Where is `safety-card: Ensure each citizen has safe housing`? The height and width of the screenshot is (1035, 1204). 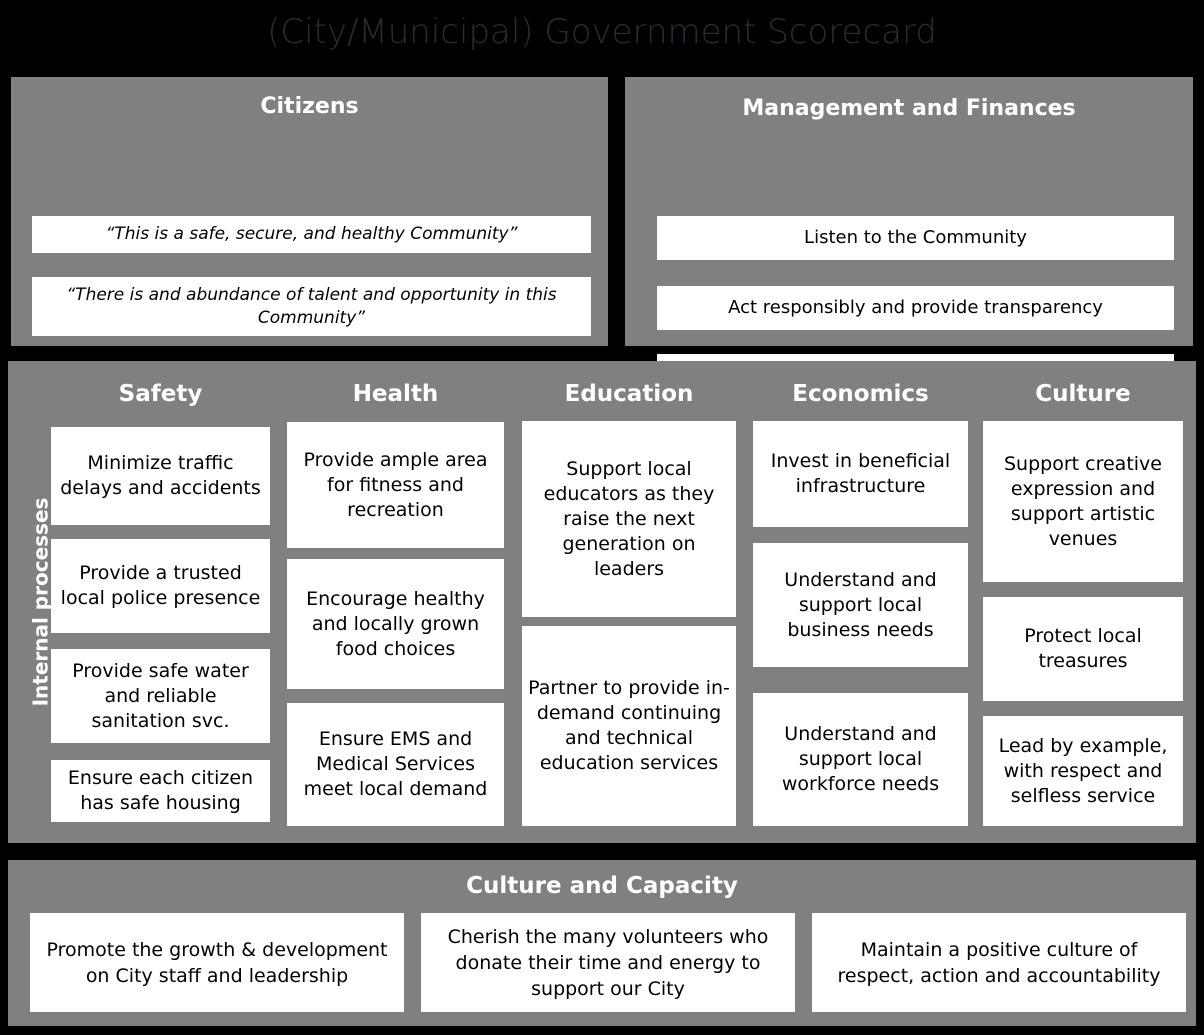 safety-card: Ensure each citizen has safe housing is located at coordinates (160, 791).